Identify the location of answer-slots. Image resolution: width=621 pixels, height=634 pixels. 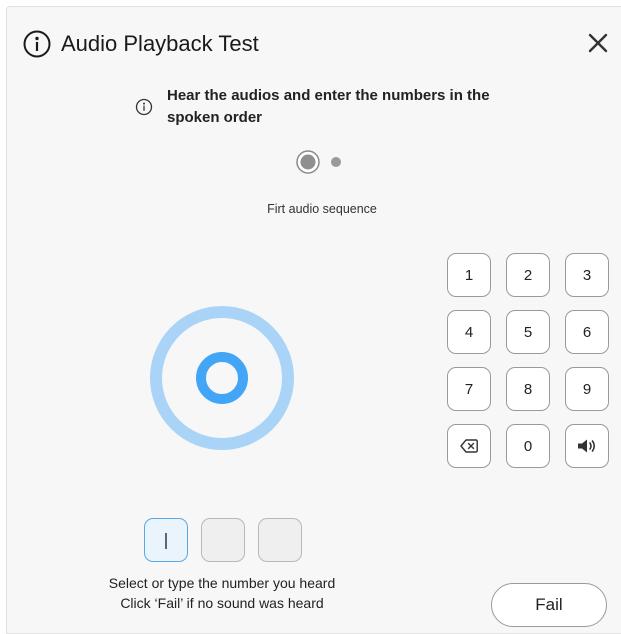
(224, 540).